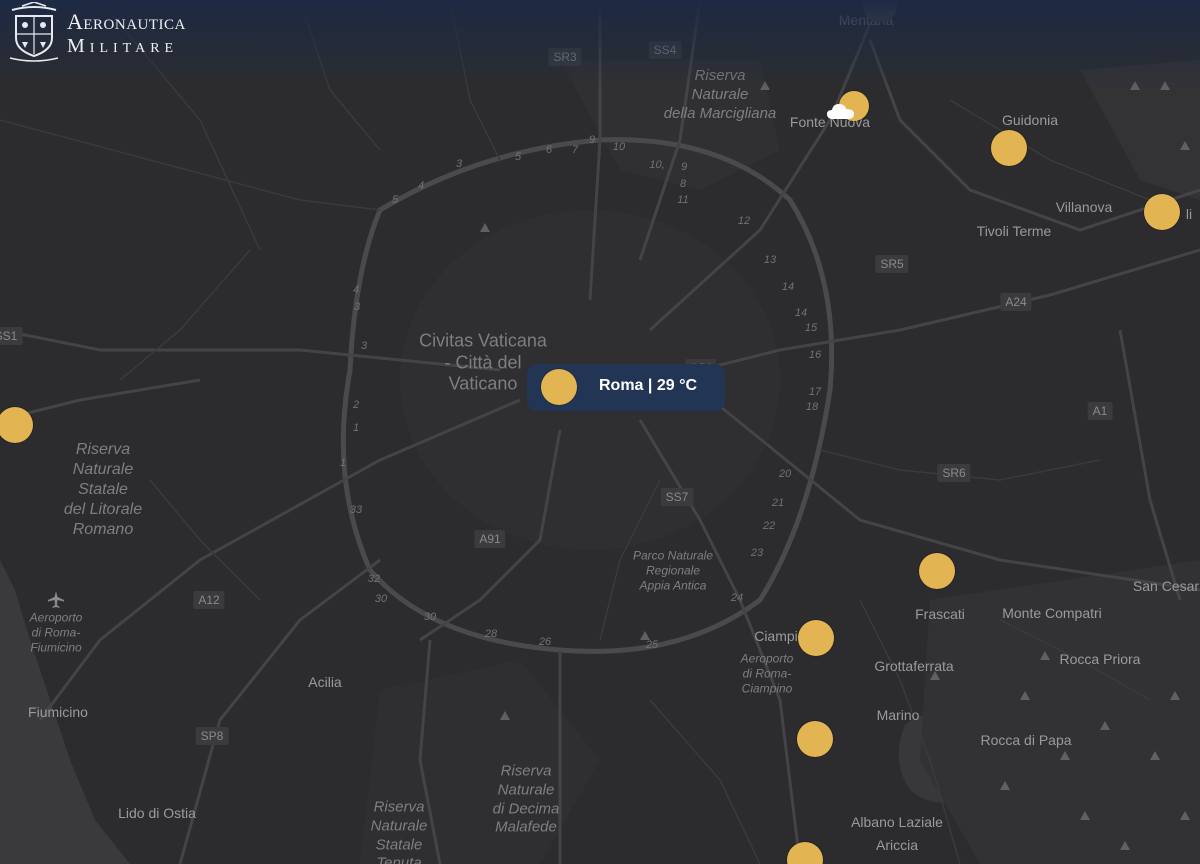 This screenshot has height=864, width=1200. I want to click on header: Aeronautica Militare, so click(130, 33).